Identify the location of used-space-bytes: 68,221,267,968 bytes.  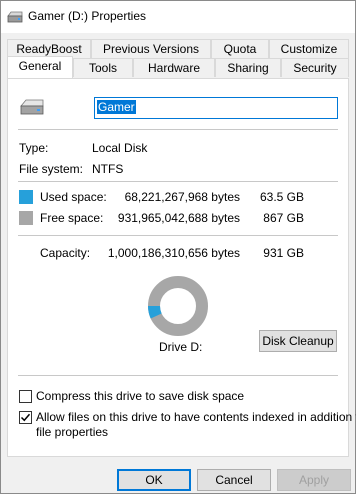
(182, 197).